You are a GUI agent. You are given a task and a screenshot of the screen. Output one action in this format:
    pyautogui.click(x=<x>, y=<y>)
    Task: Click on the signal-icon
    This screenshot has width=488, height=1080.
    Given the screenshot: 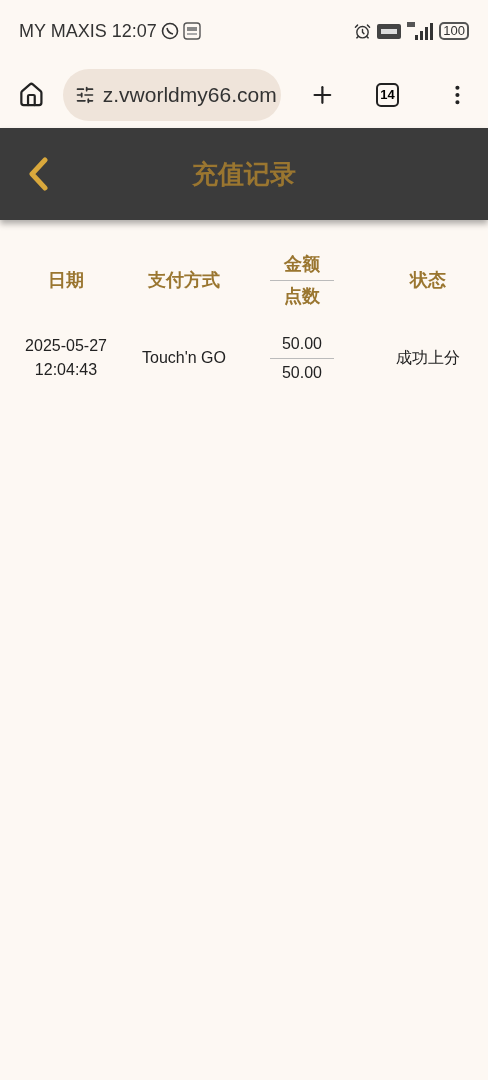 What is the action you would take?
    pyautogui.click(x=420, y=31)
    